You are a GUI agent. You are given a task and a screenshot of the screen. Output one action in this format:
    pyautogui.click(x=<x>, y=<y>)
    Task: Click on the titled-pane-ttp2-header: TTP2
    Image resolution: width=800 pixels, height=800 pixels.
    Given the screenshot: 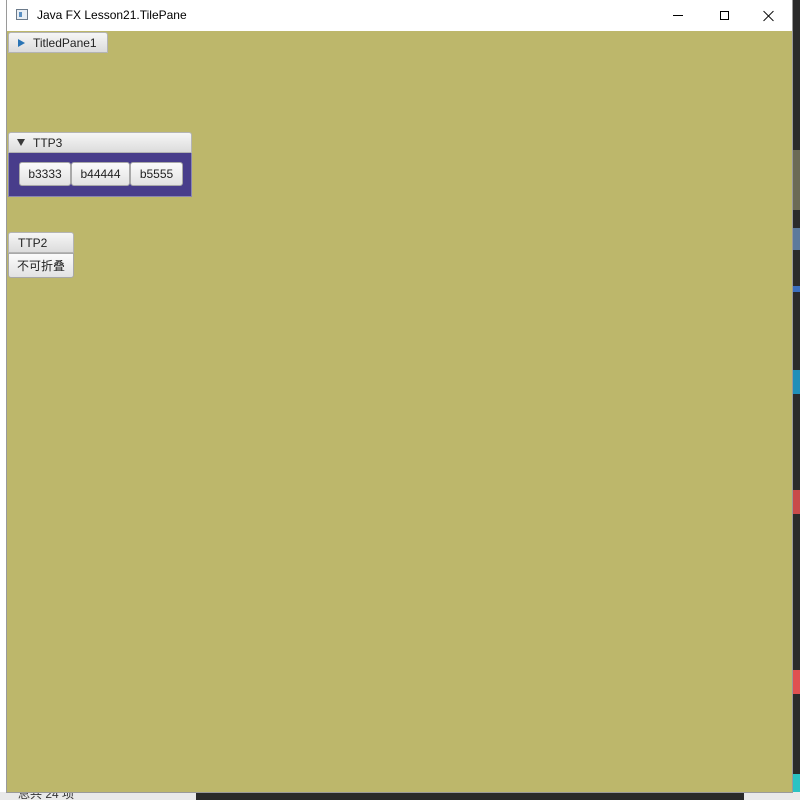 What is the action you would take?
    pyautogui.click(x=41, y=242)
    